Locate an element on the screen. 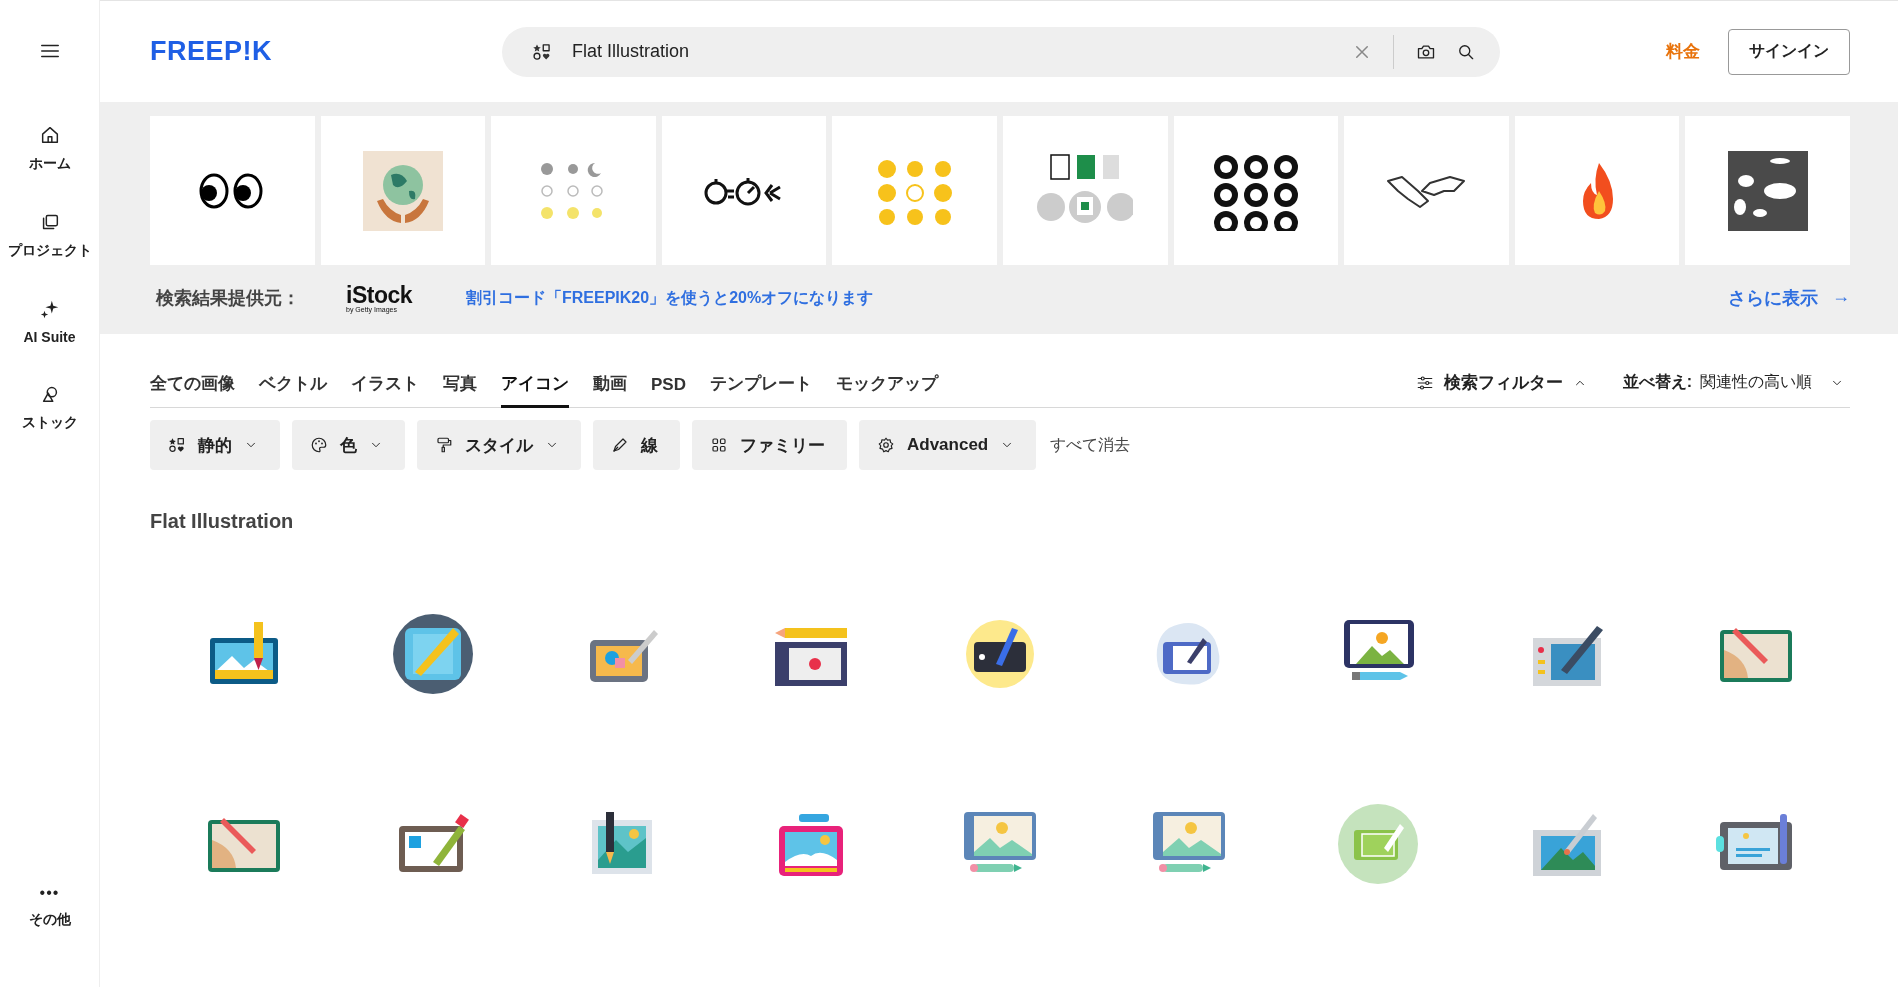 This screenshot has width=1898, height=987. filter-button: ファミリー is located at coordinates (769, 445).